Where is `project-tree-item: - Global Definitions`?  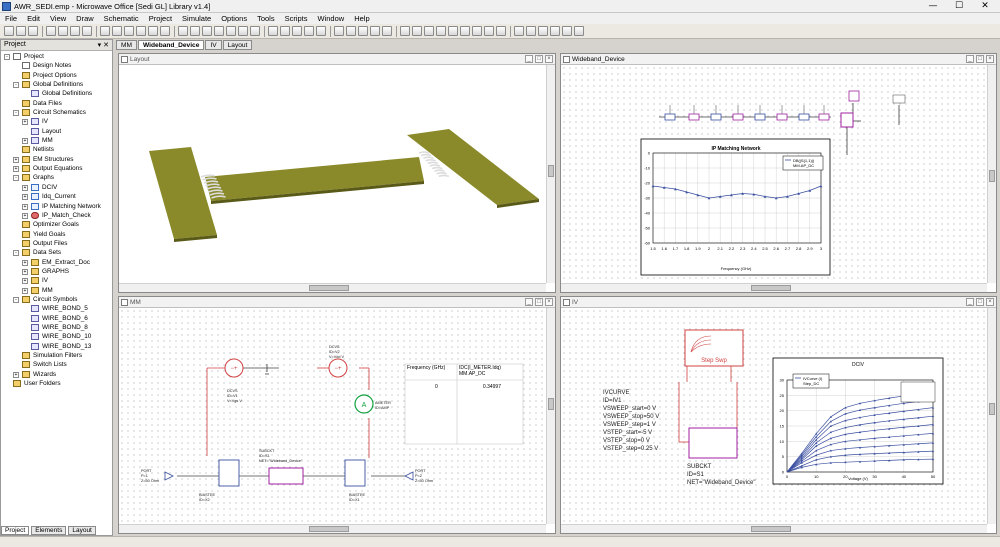
project-tree-item: - Global Definitions is located at coordinates (56, 84).